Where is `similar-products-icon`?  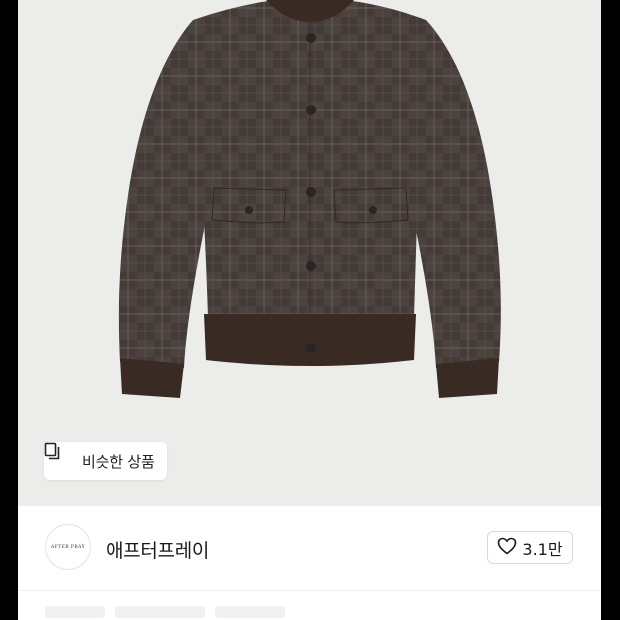
similar-products-icon is located at coordinates (59, 456).